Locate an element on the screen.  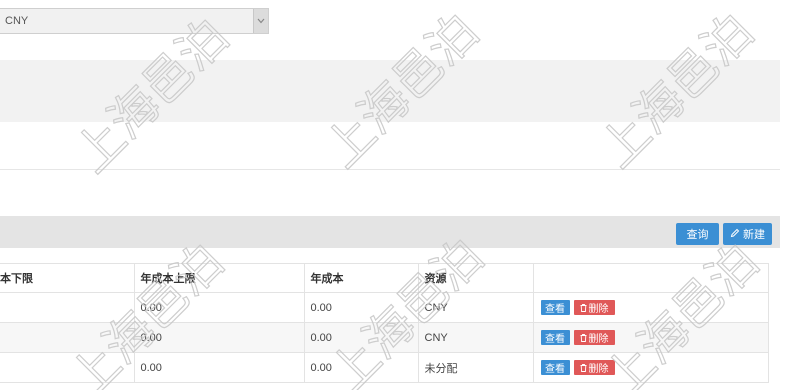
table-toolbar is located at coordinates (390, 232).